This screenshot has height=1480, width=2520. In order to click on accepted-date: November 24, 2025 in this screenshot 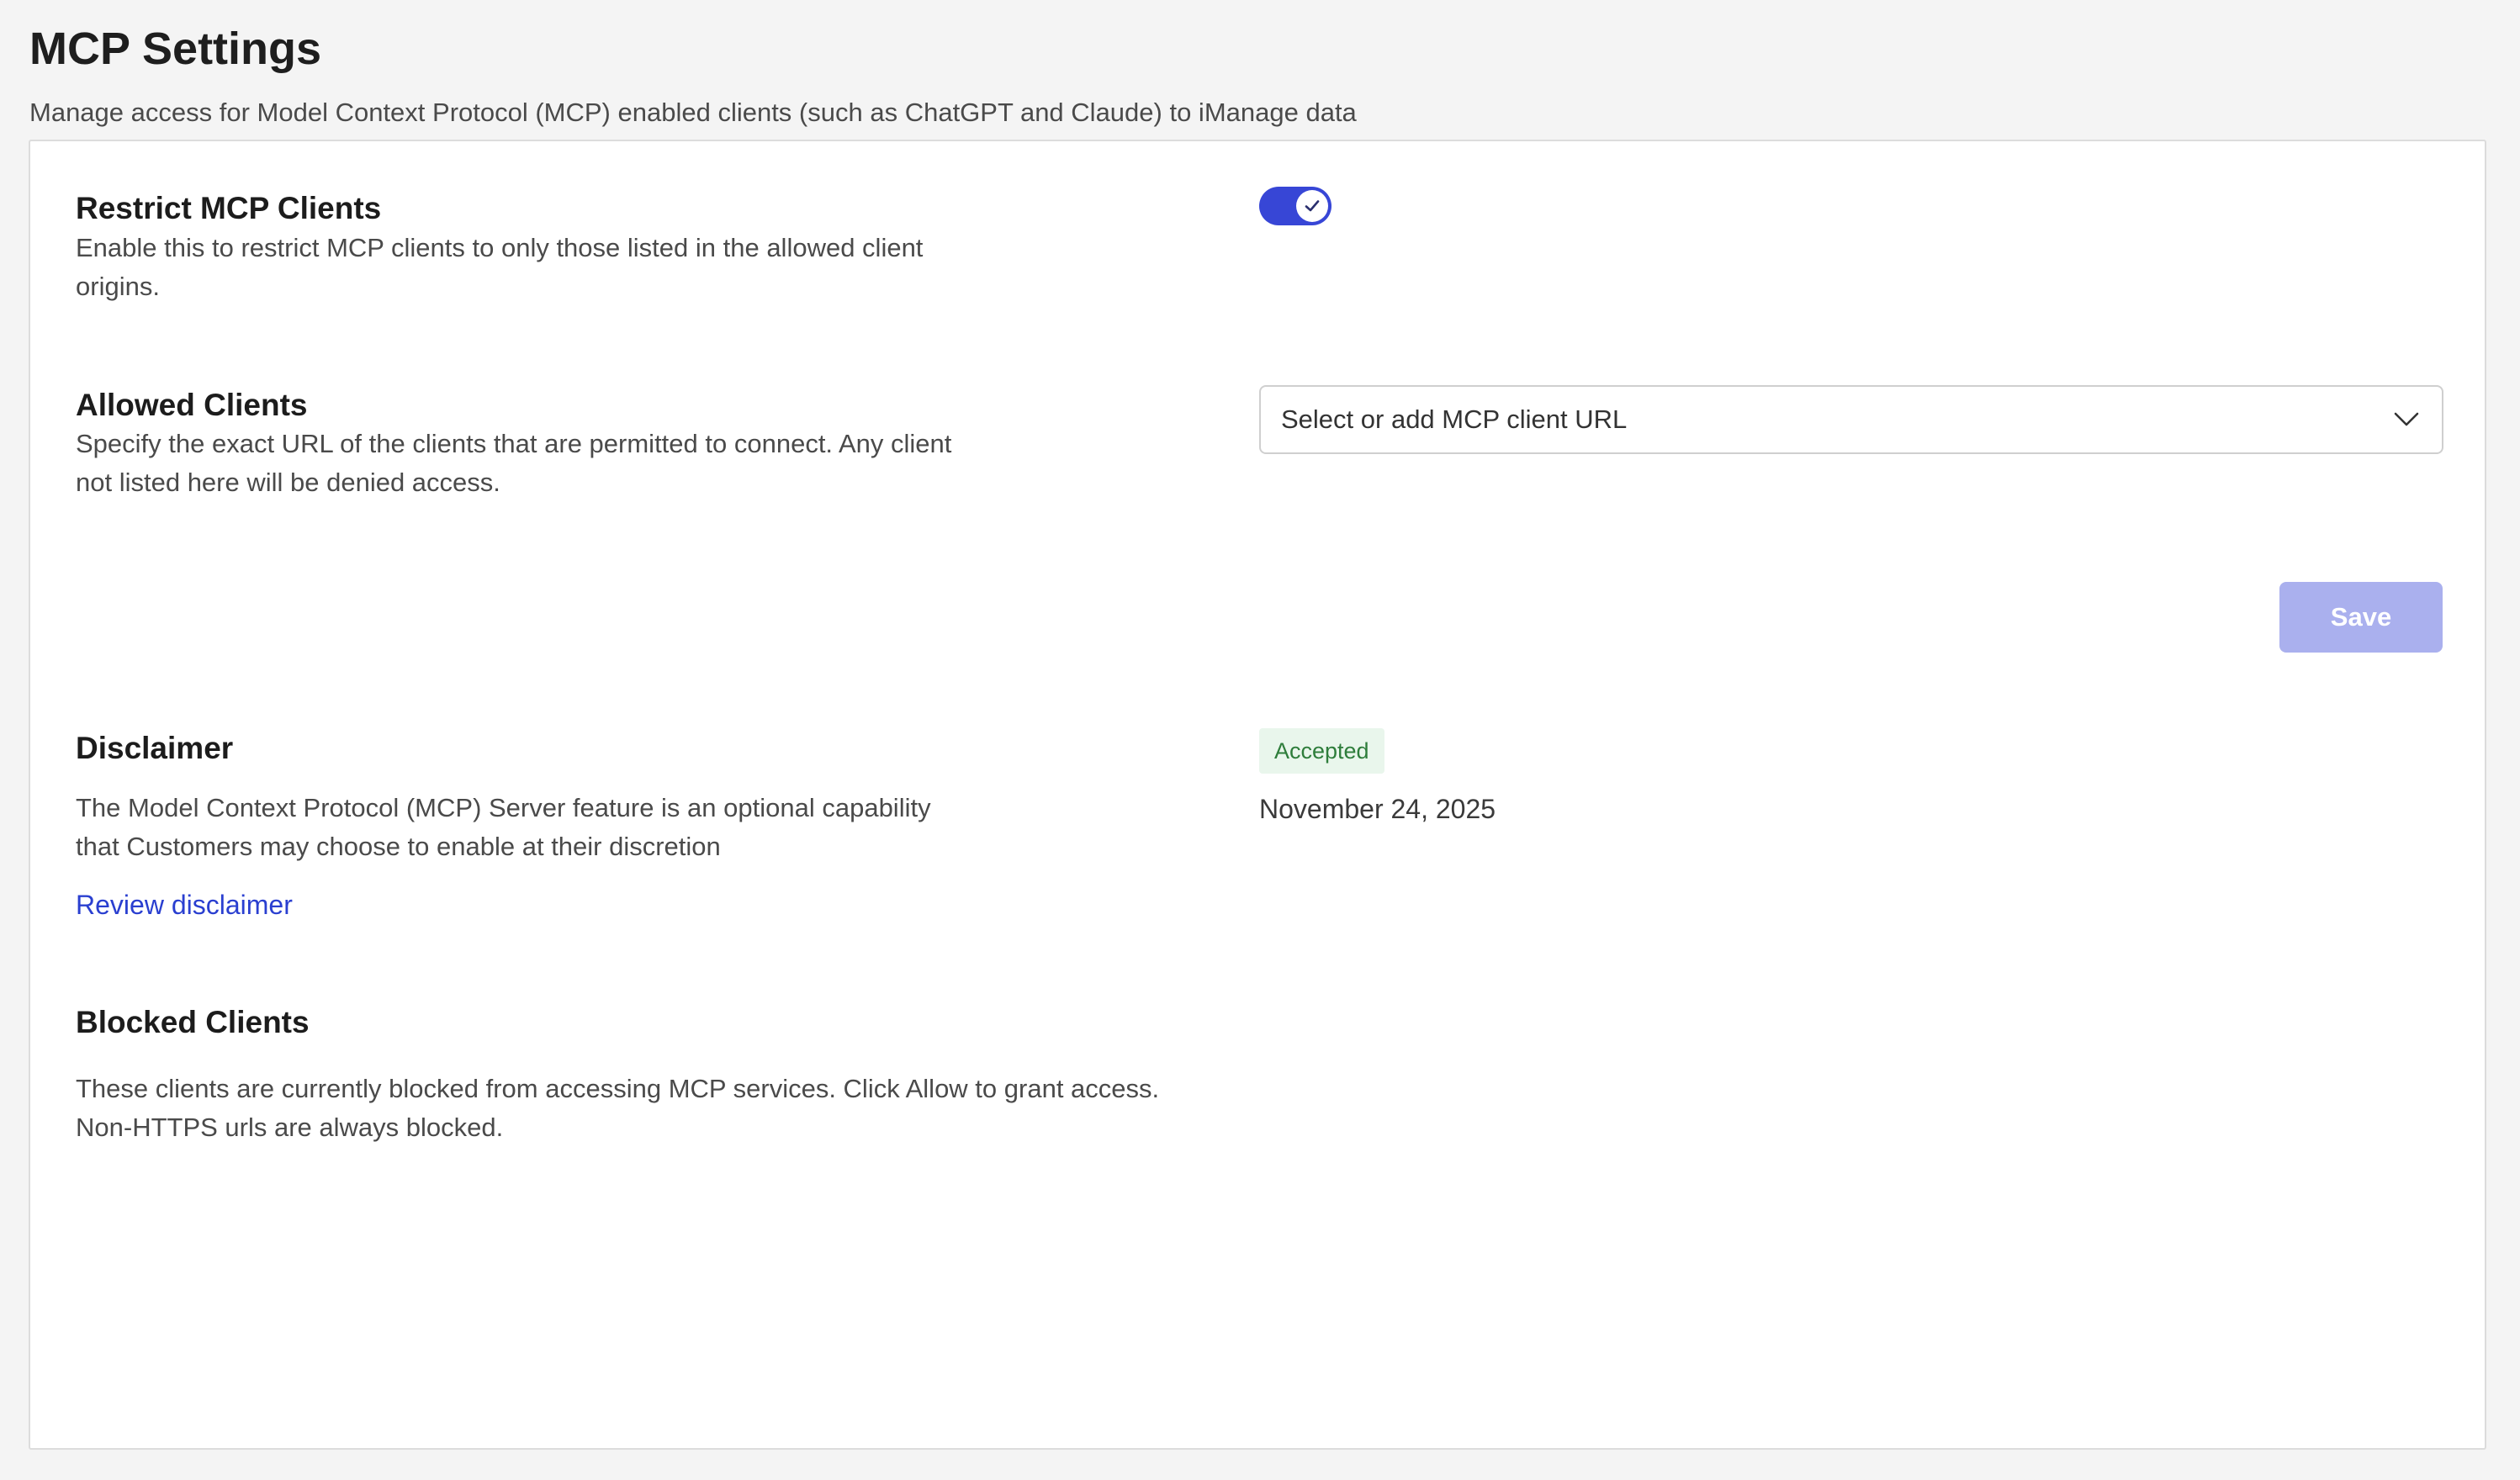, I will do `click(1377, 809)`.